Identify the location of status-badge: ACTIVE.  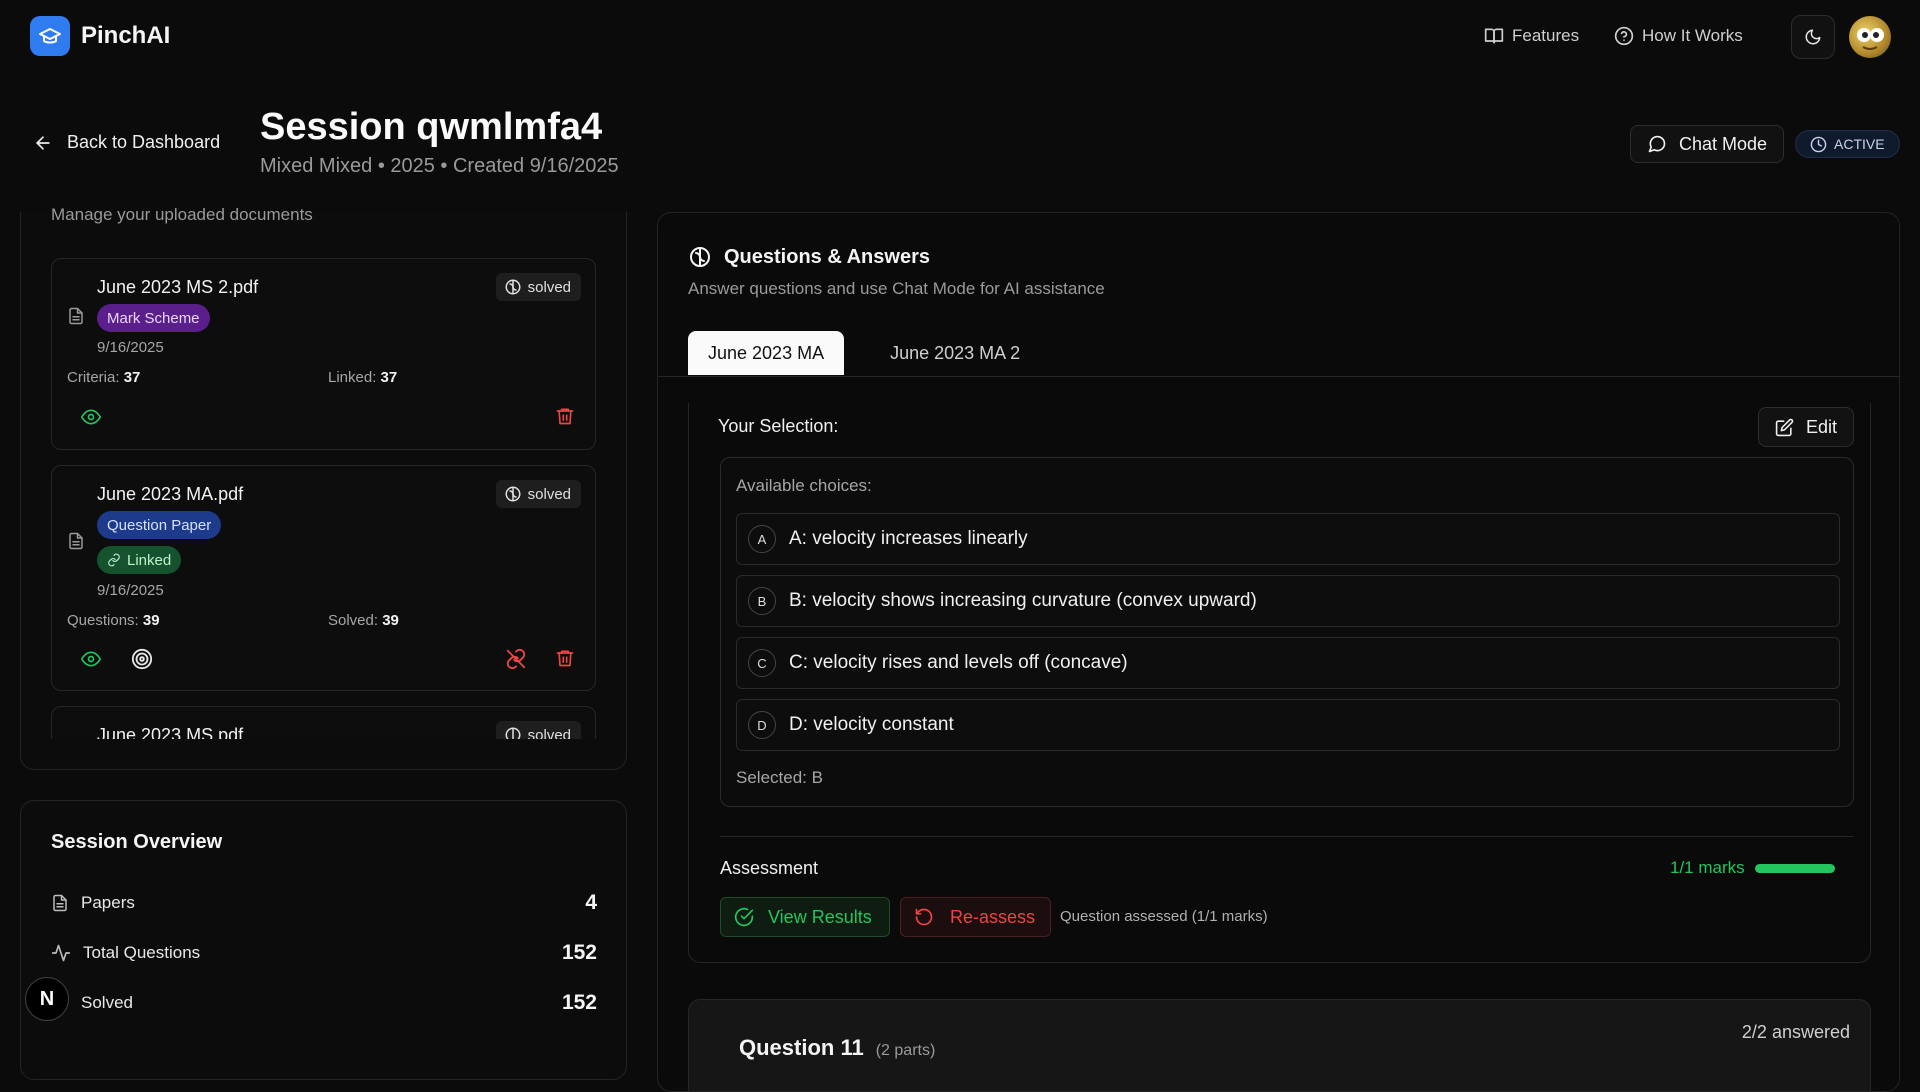
(1847, 144).